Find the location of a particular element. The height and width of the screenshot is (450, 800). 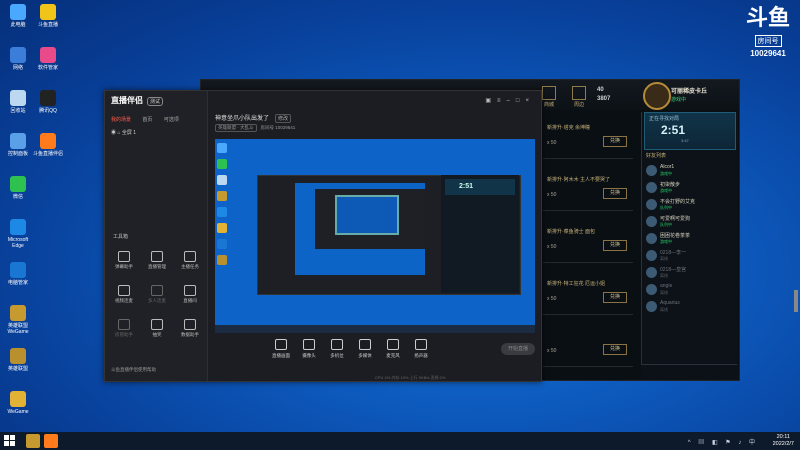

taskbar-clock: 20:11 2022/2/7 is located at coordinates (783, 441).